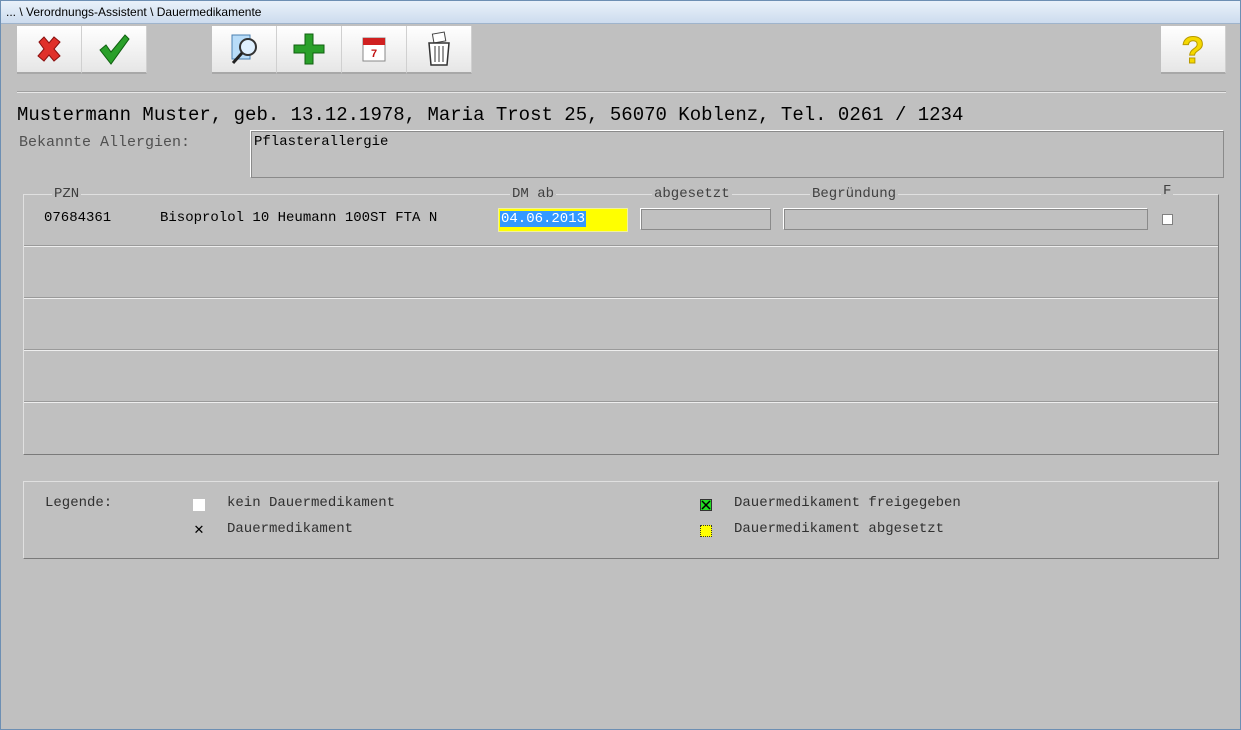  I want to click on red-x-icon, so click(49, 49).